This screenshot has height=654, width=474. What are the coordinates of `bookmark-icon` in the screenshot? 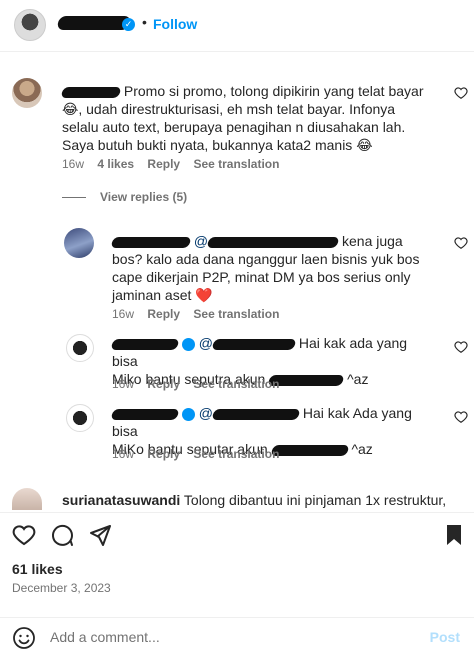 It's located at (454, 535).